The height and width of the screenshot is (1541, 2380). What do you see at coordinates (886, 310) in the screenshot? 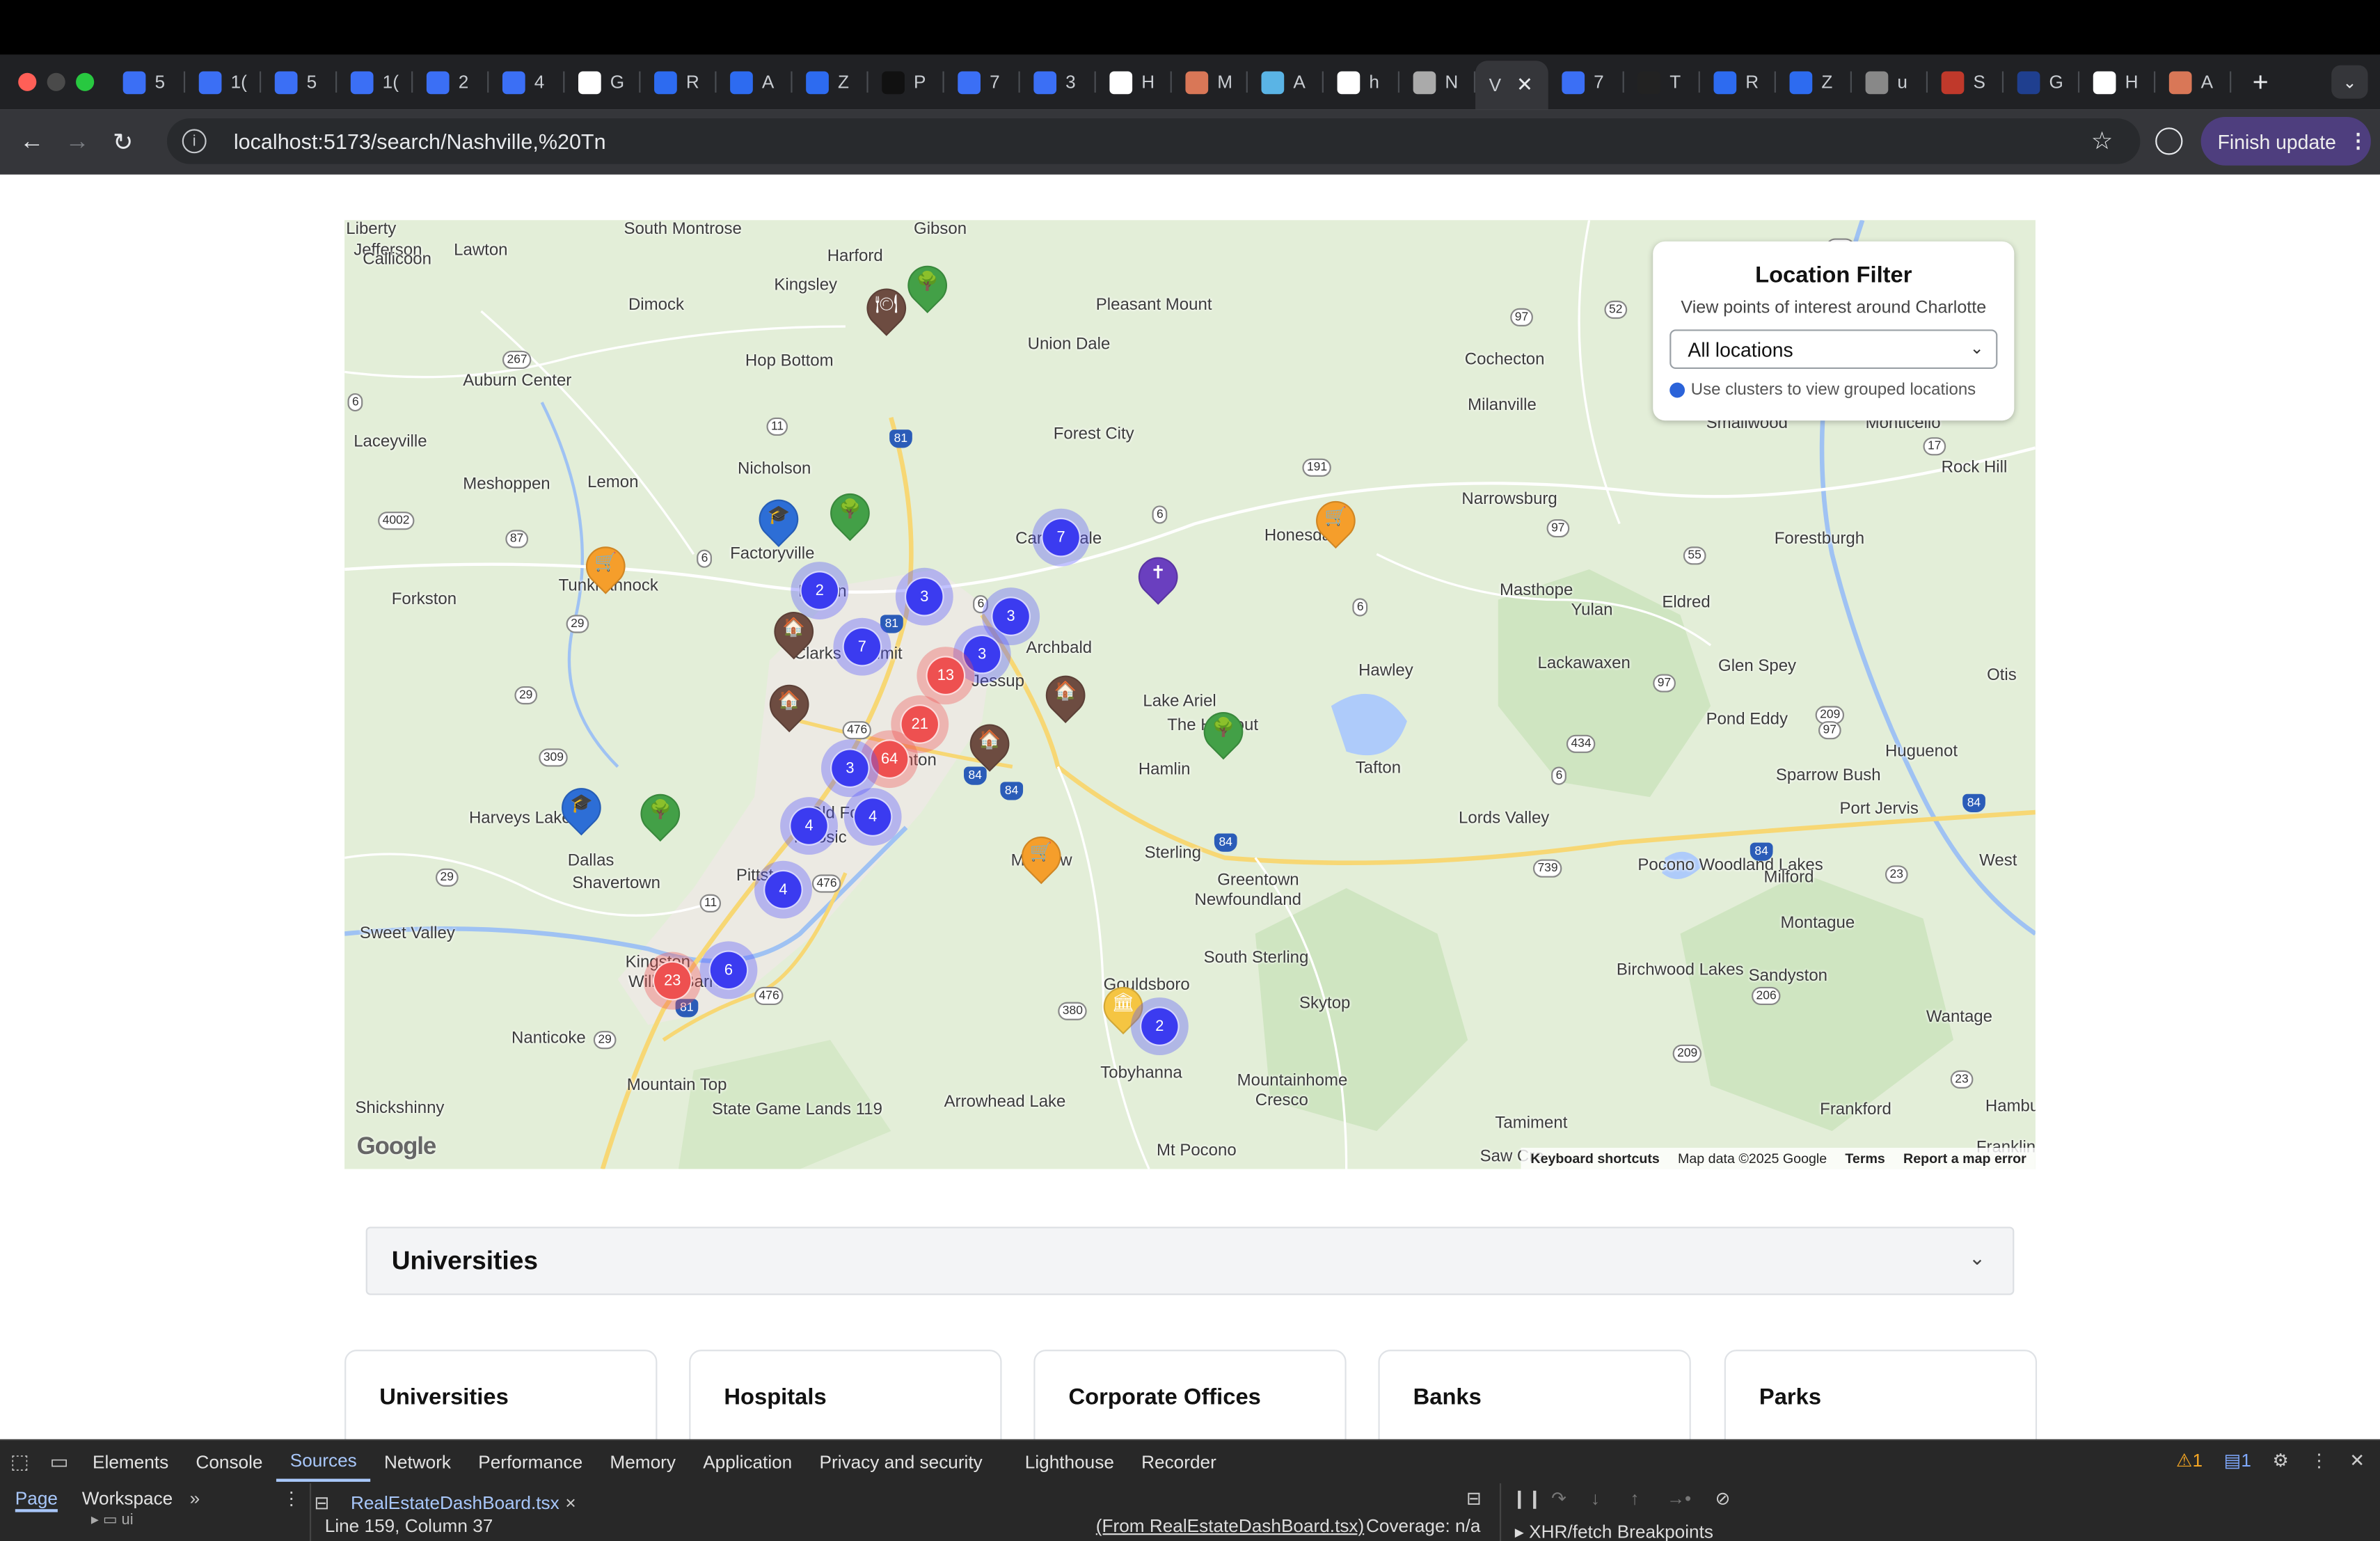
I see `restaurant-icon: 🍽` at bounding box center [886, 310].